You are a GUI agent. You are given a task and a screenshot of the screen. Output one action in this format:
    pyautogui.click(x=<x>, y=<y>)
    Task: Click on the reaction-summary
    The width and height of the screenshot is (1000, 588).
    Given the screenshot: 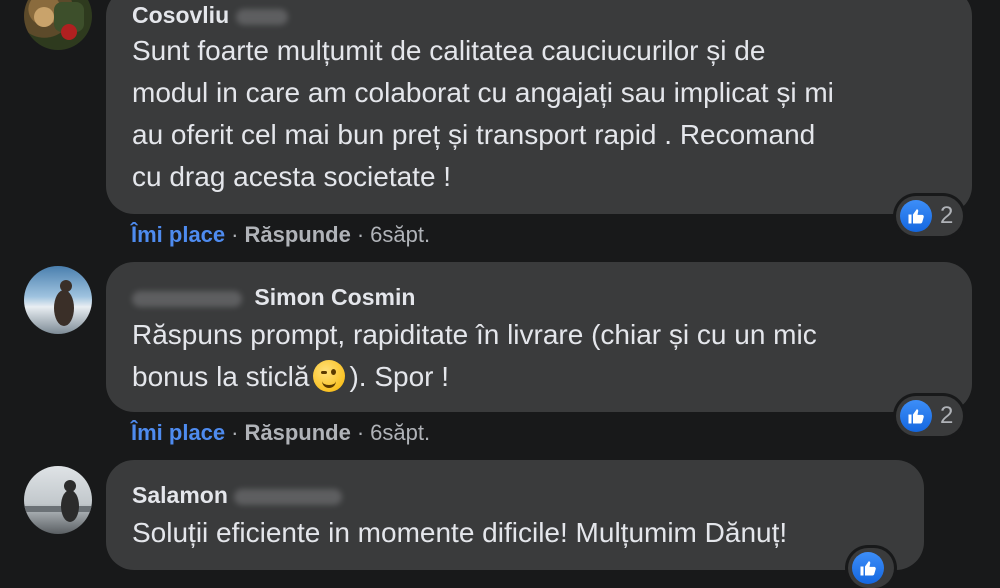 What is the action you would take?
    pyautogui.click(x=871, y=568)
    